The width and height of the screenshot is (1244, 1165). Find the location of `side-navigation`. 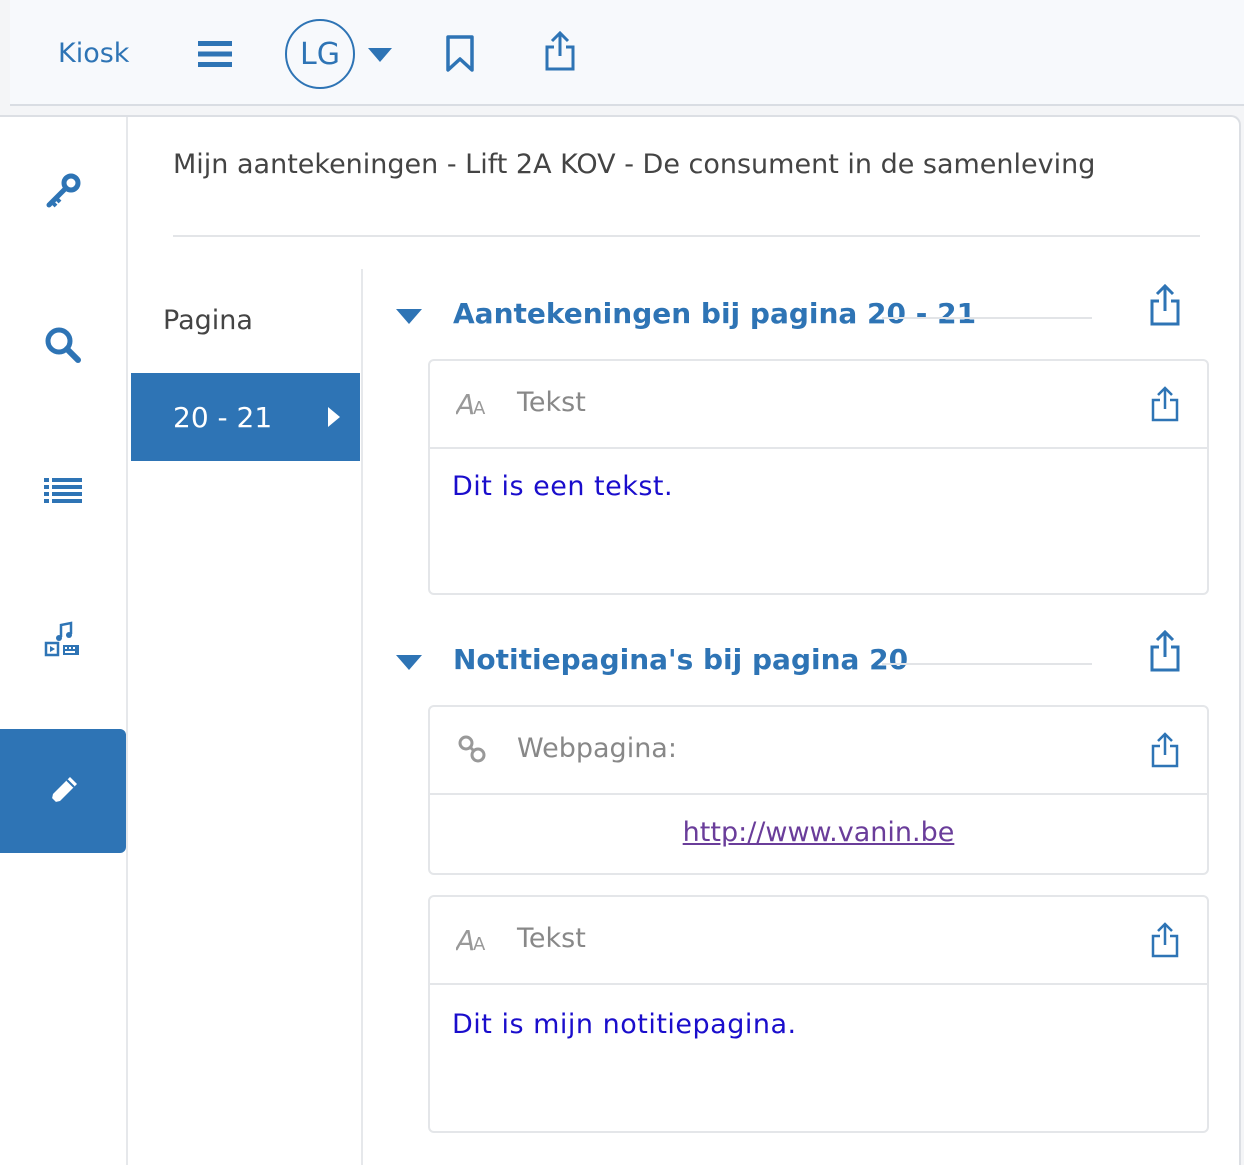

side-navigation is located at coordinates (64, 641).